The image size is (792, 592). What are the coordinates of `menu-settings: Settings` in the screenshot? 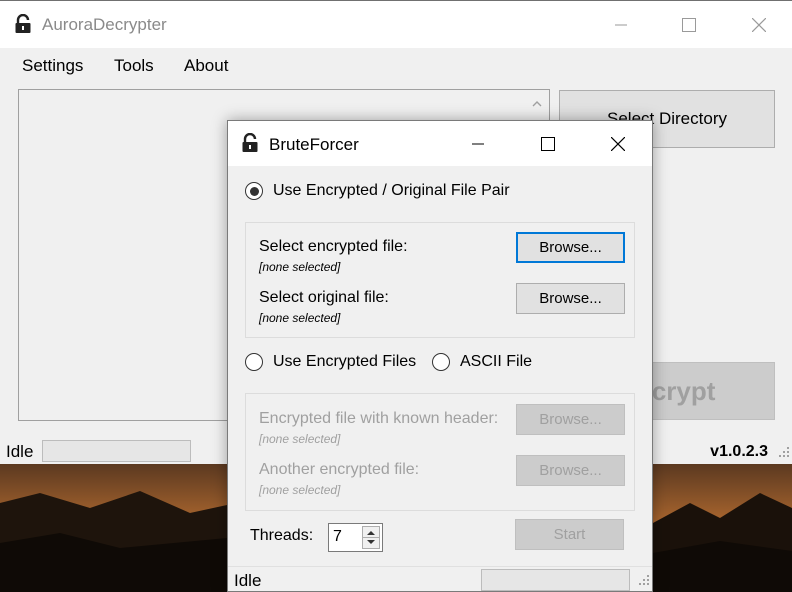 It's located at (52, 66).